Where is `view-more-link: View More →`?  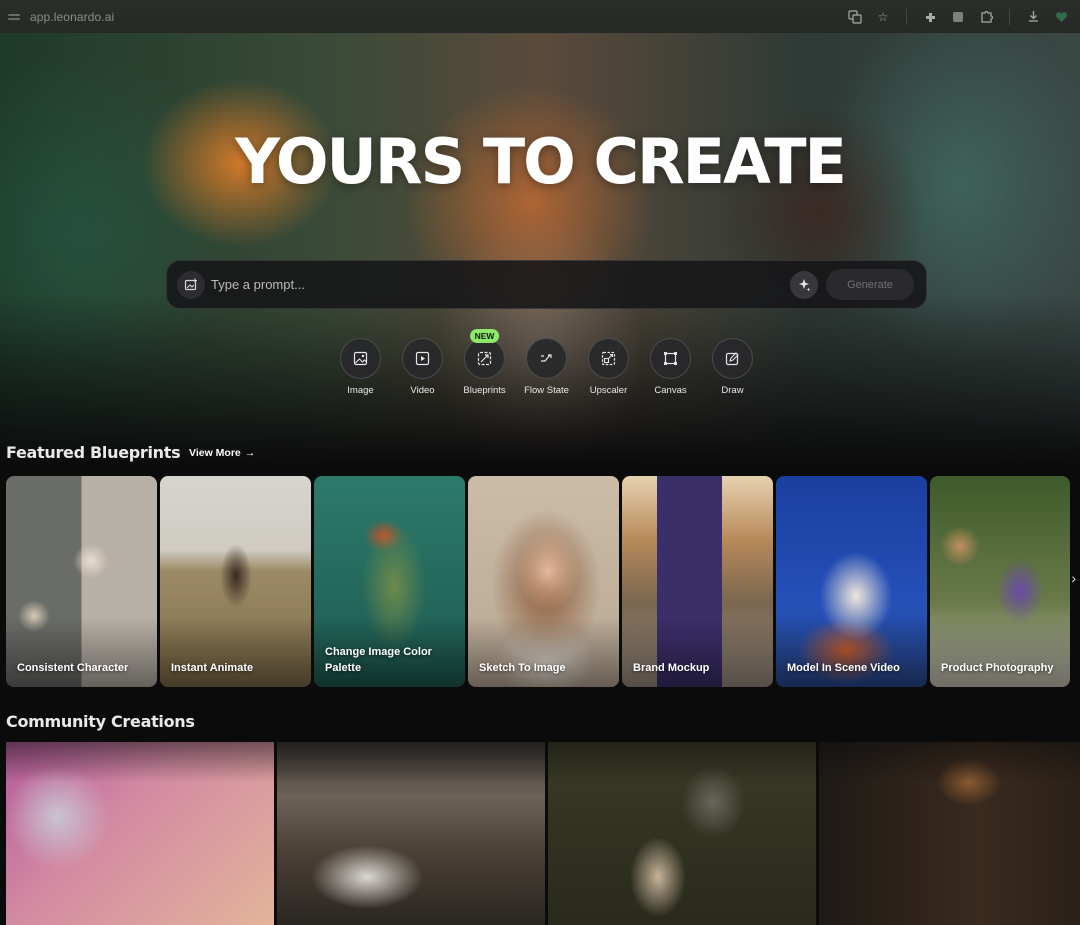 view-more-link: View More → is located at coordinates (222, 453).